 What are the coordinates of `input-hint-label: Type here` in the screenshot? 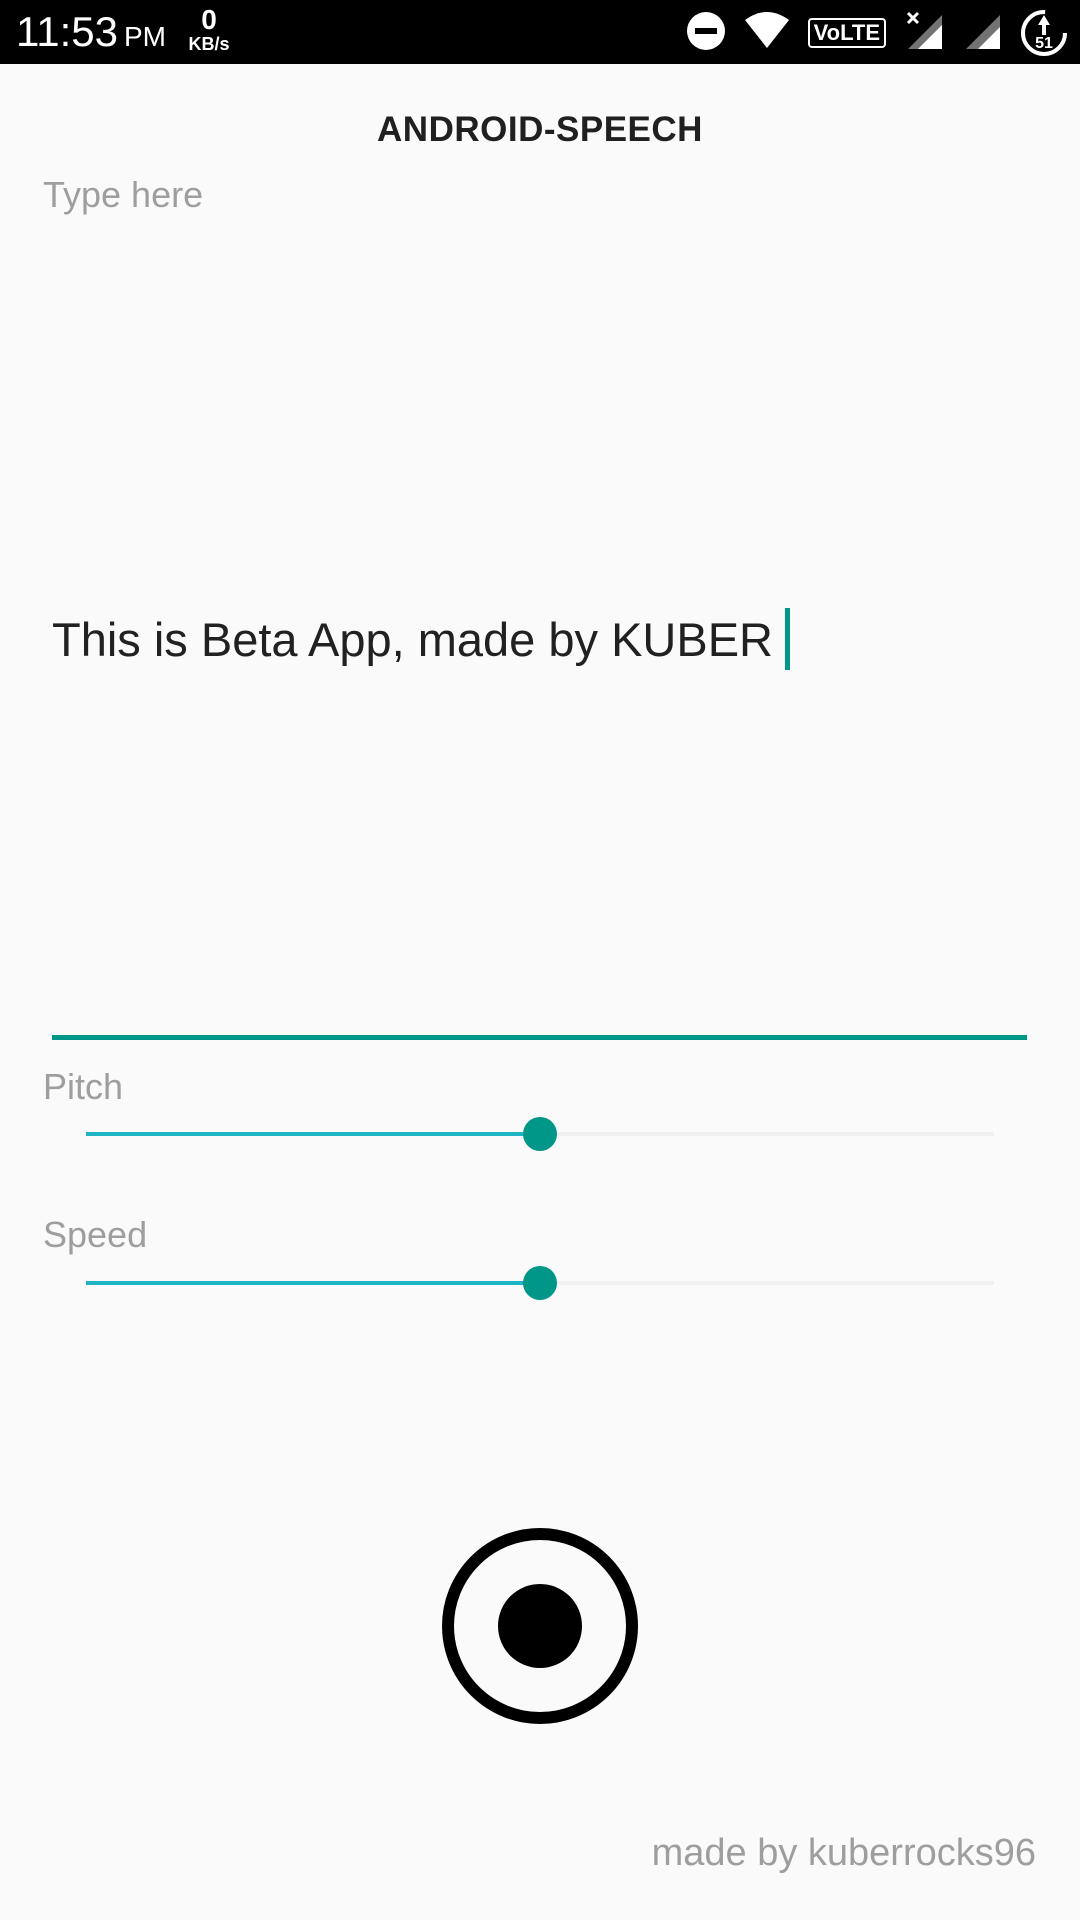 It's located at (123, 194).